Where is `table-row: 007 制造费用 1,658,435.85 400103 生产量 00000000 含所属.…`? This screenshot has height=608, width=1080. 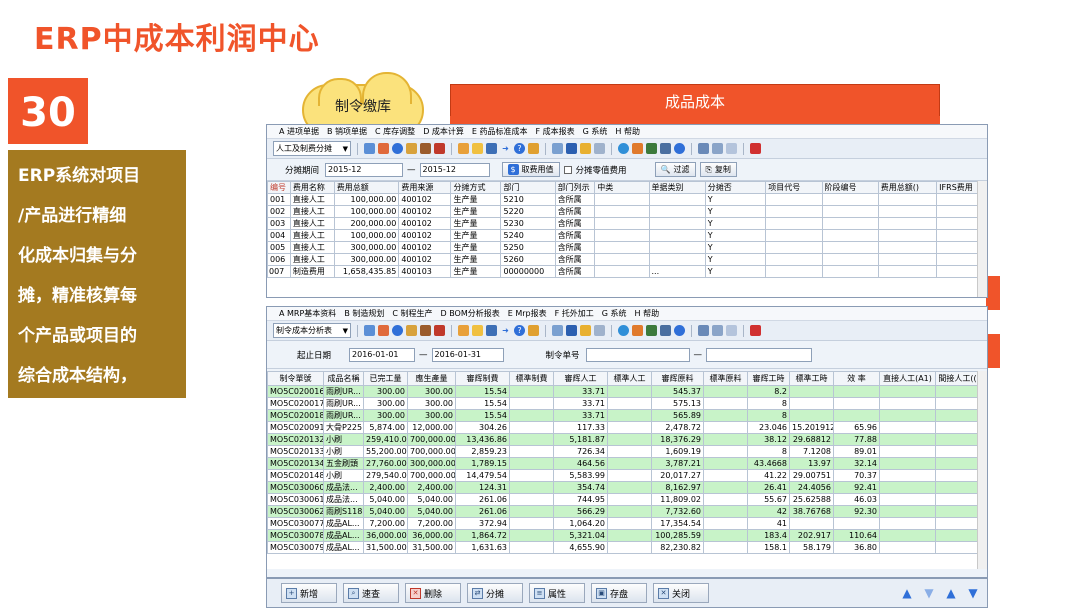
table-row: 007 制造费用 1,658,435.85 400103 生产量 00000000 含所属.… is located at coordinates (623, 271).